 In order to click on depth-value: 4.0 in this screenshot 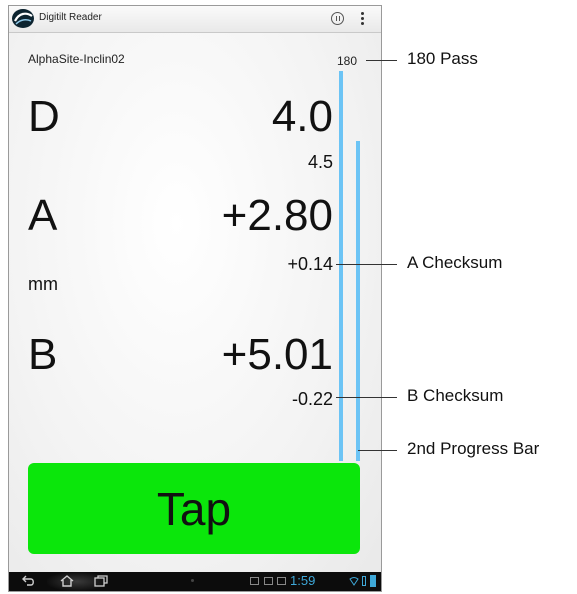, I will do `click(302, 116)`.